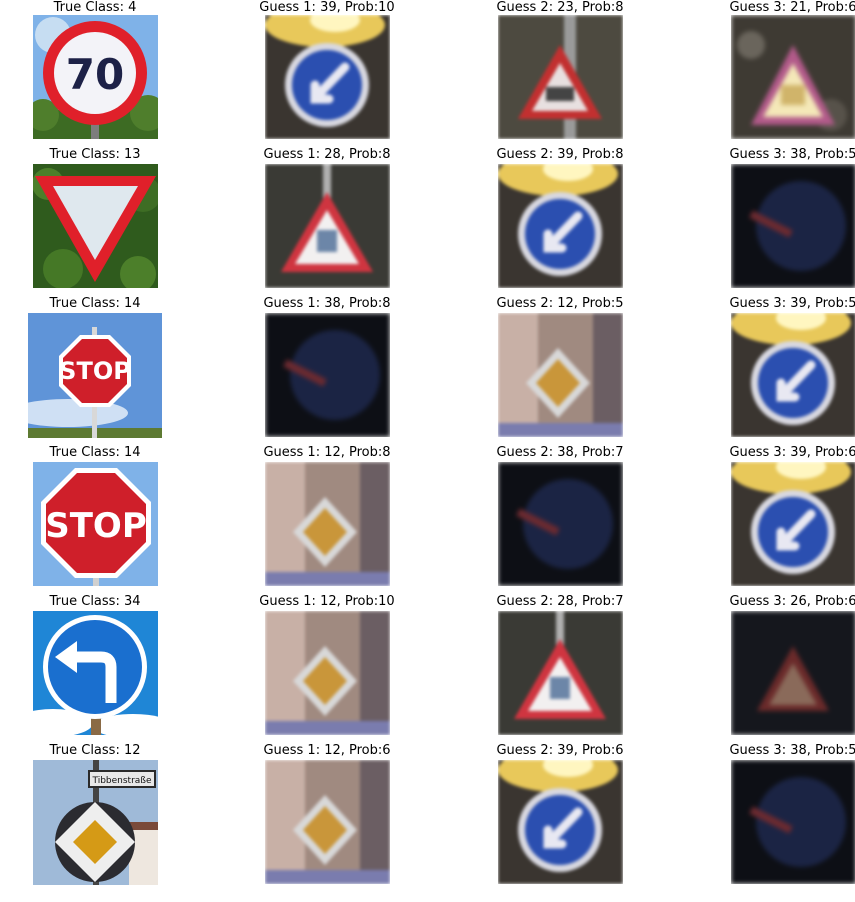 This screenshot has height=902, width=855. What do you see at coordinates (792, 452) in the screenshot?
I see `guess-3-title: Guess 3: 39, Prob:6` at bounding box center [792, 452].